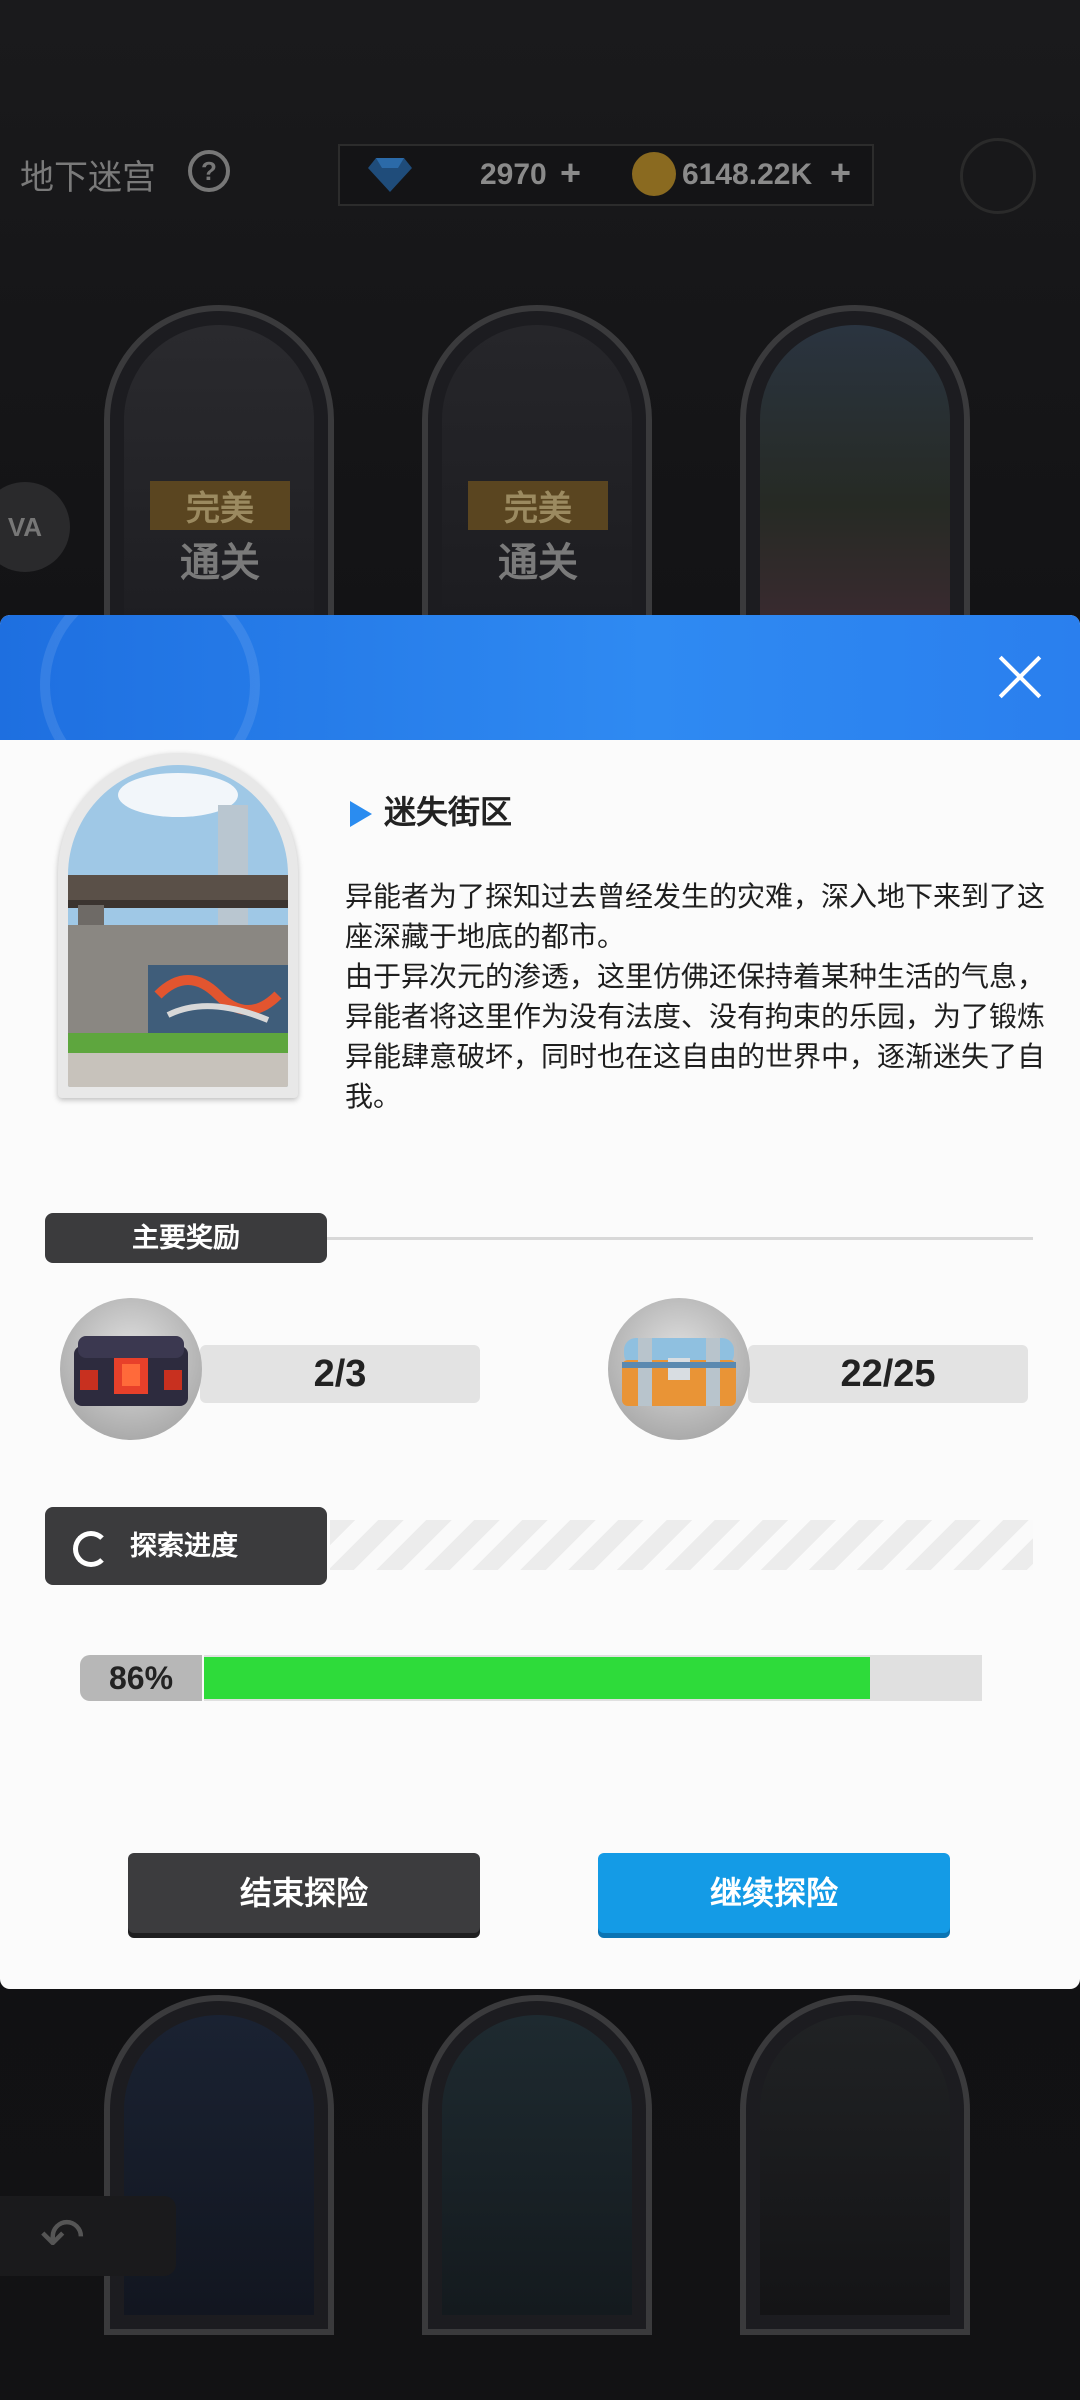  What do you see at coordinates (141, 1678) in the screenshot?
I see `progress-percent: 86%` at bounding box center [141, 1678].